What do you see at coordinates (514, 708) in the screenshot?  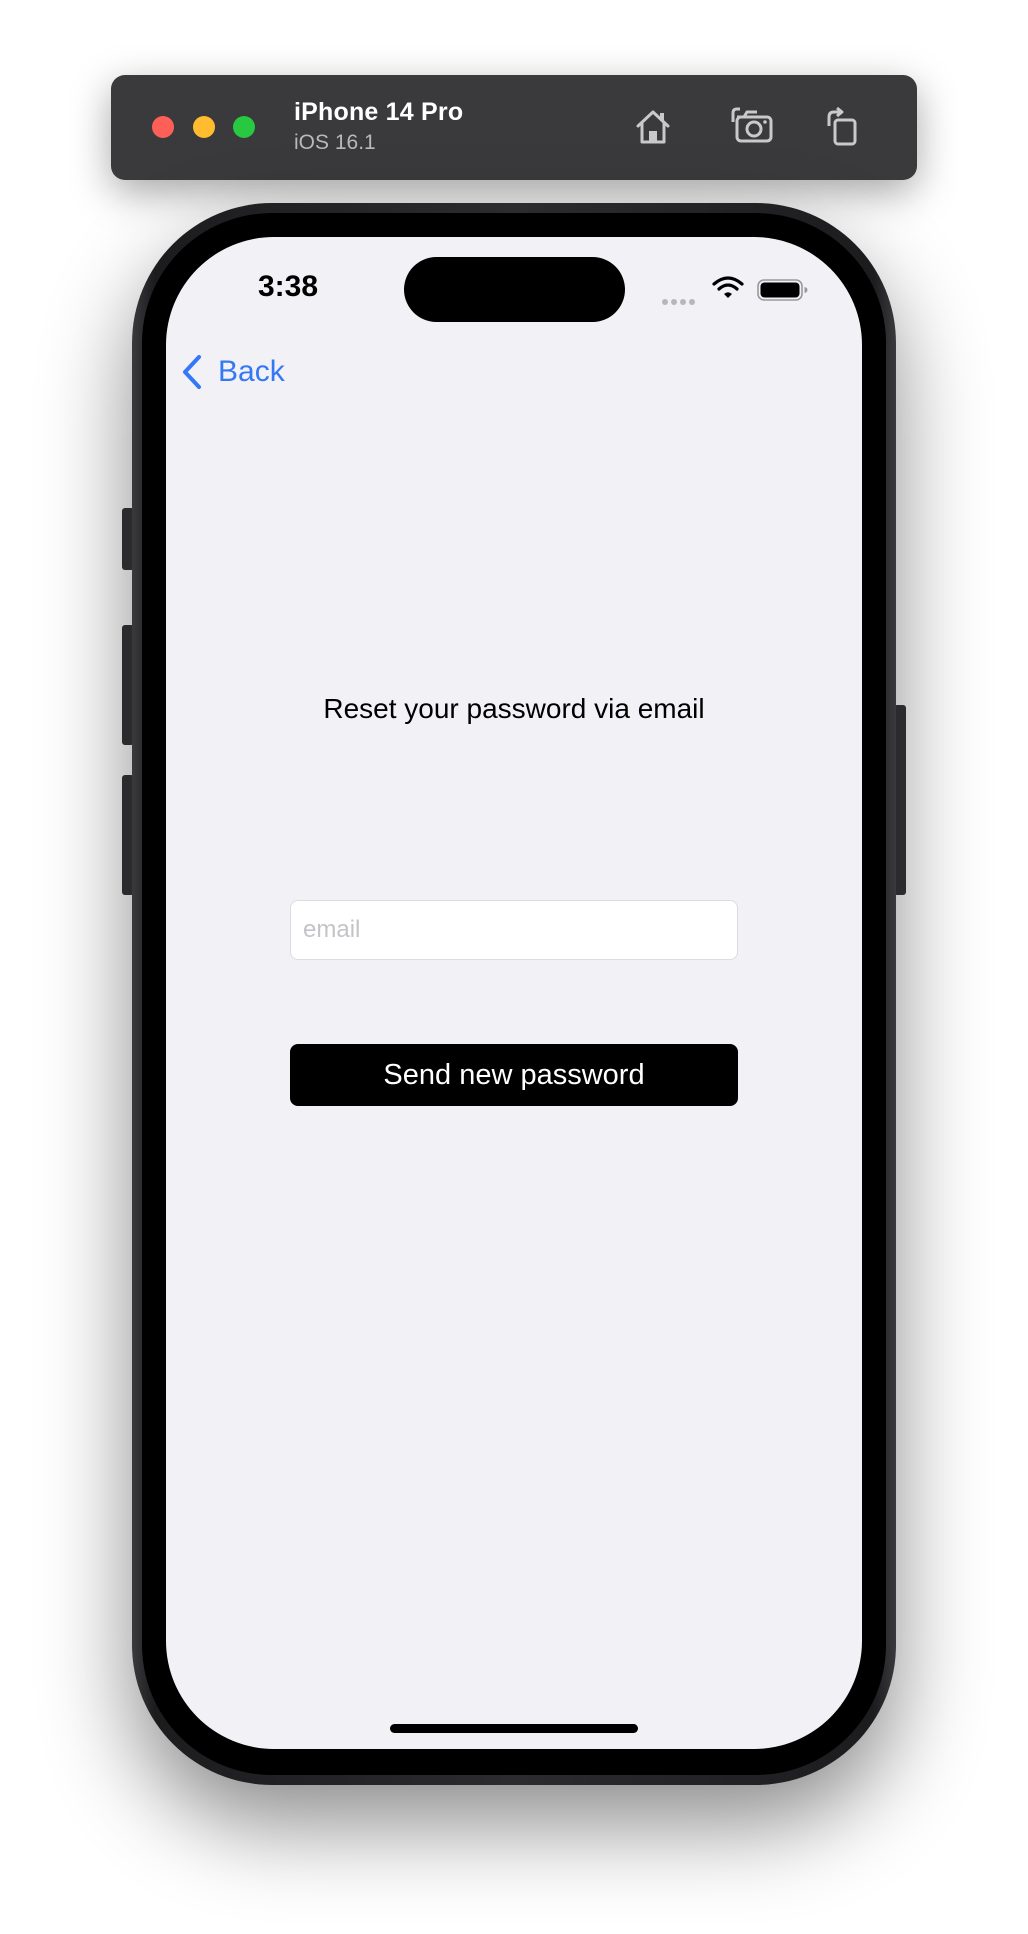 I see `page-heading: Reset your password via email` at bounding box center [514, 708].